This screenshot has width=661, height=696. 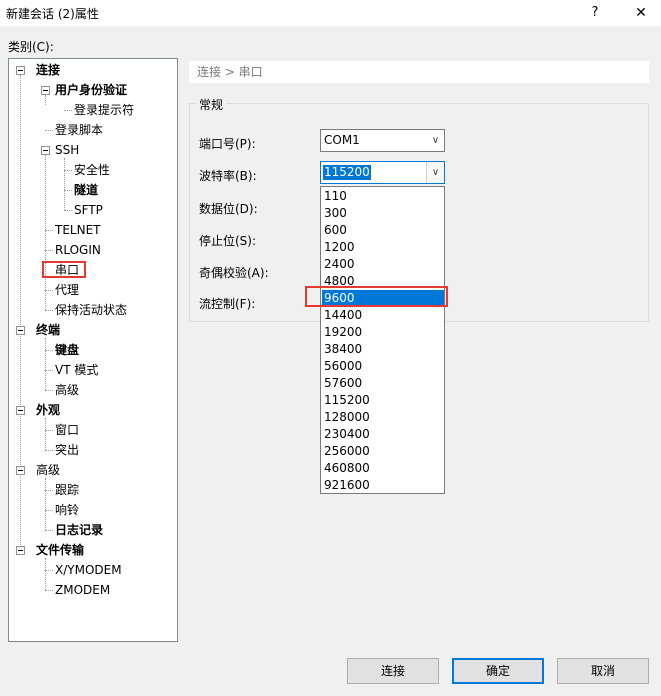 What do you see at coordinates (383, 434) in the screenshot?
I see `baud-option: 230400` at bounding box center [383, 434].